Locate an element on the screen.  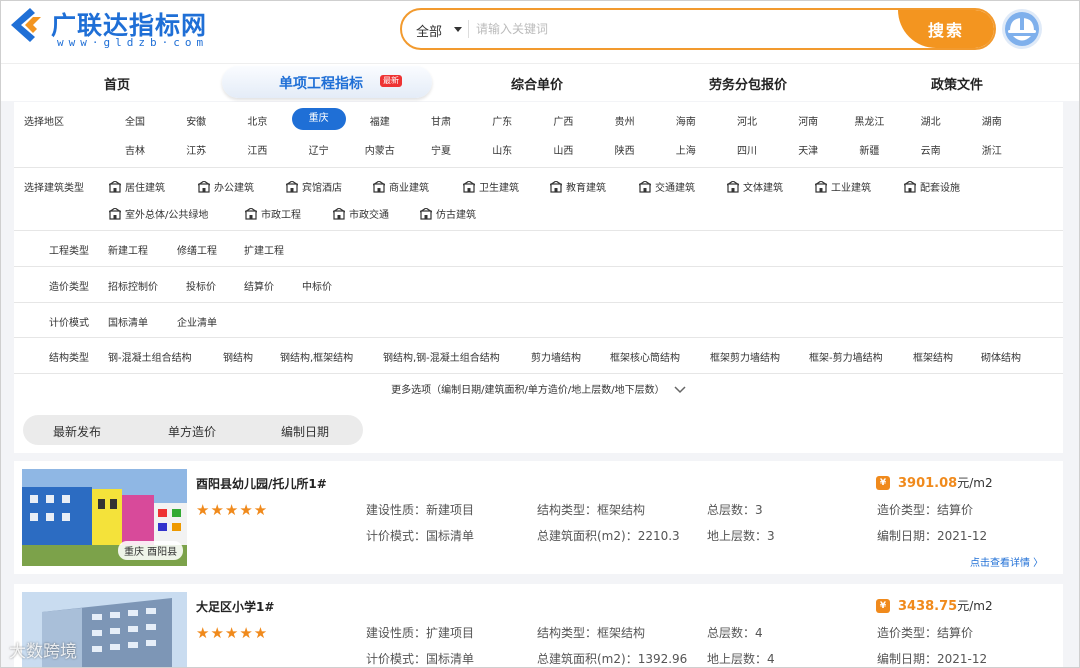
region-option: 福建 is located at coordinates (380, 120).